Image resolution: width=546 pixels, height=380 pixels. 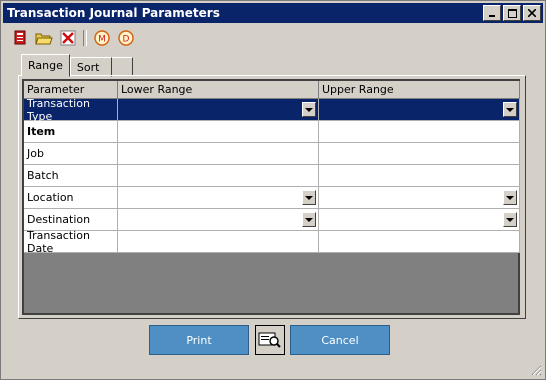 I want to click on parameter-cell: Batch, so click(x=71, y=176).